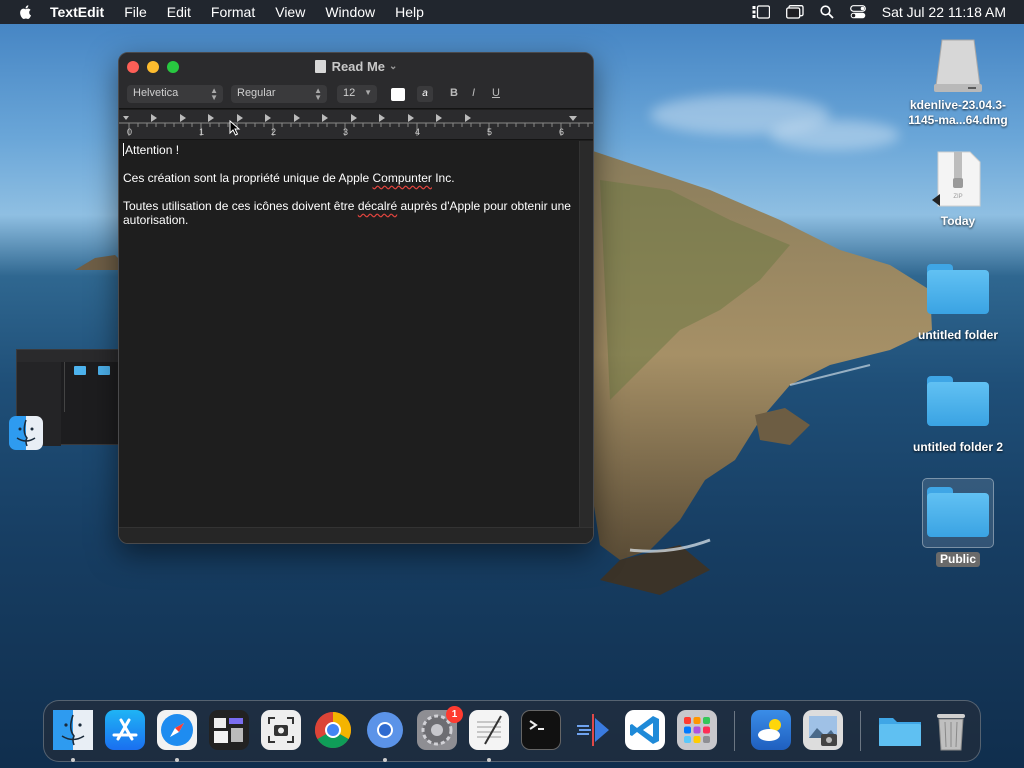 Image resolution: width=1024 pixels, height=768 pixels. I want to click on font-size-value: 12, so click(349, 93).